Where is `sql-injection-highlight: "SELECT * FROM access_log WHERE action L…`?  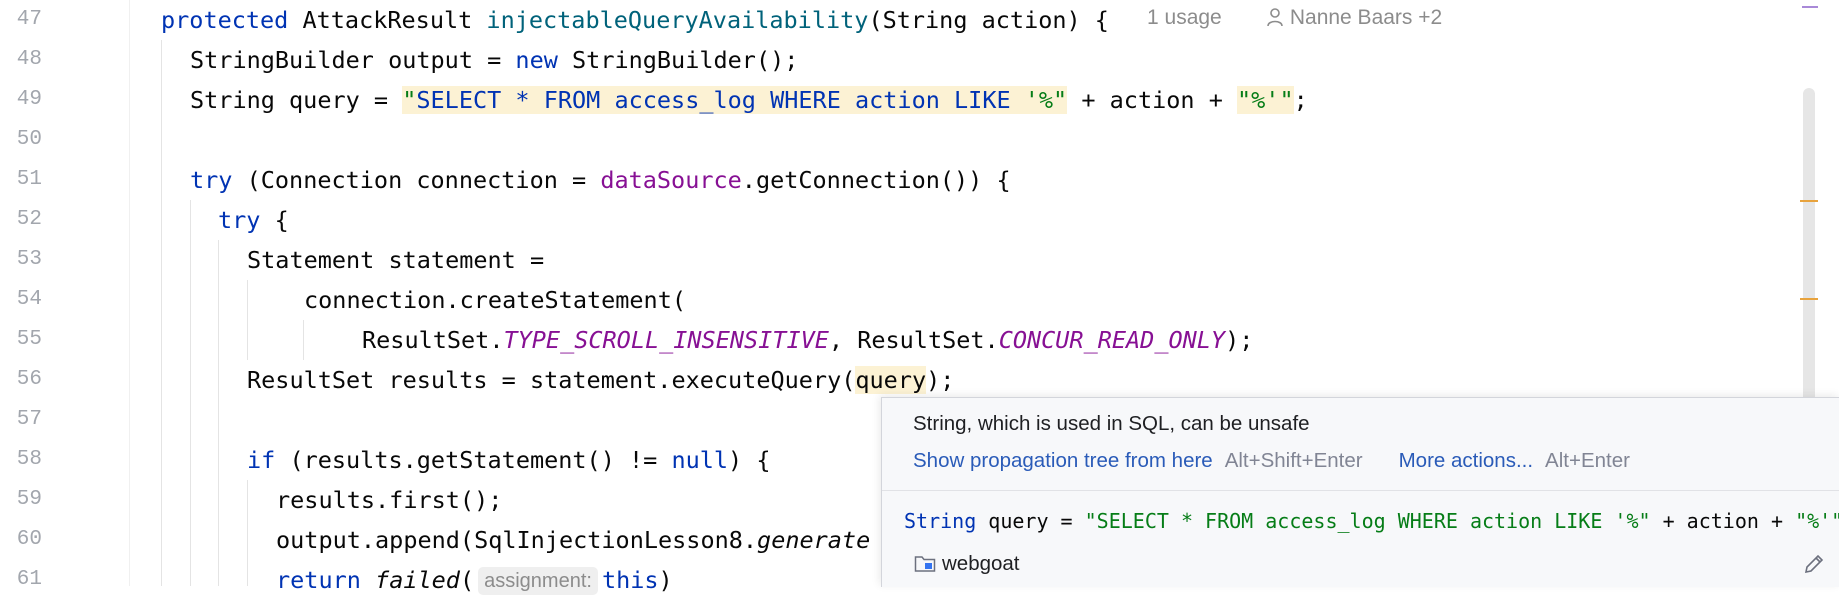 sql-injection-highlight: "SELECT * FROM access_log WHERE action L… is located at coordinates (735, 100).